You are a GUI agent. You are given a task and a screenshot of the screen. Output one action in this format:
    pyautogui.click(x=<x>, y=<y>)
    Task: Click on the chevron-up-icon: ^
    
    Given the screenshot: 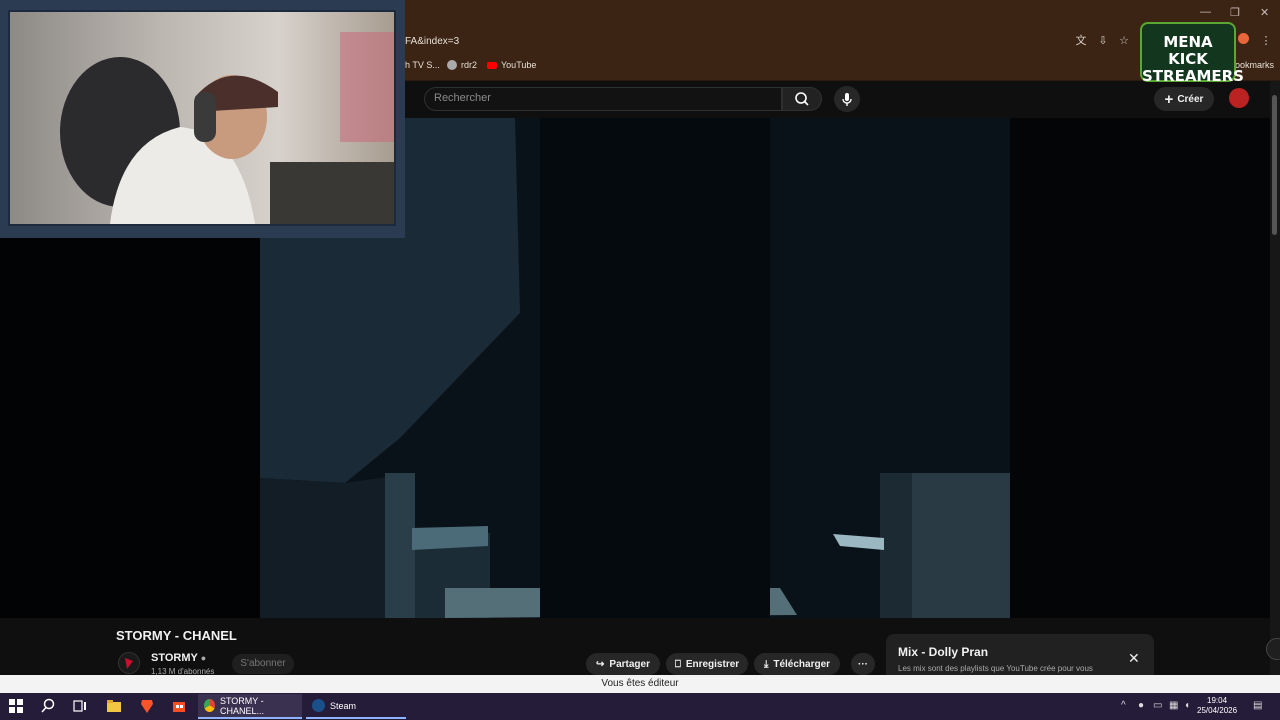 What is the action you would take?
    pyautogui.click(x=1123, y=705)
    